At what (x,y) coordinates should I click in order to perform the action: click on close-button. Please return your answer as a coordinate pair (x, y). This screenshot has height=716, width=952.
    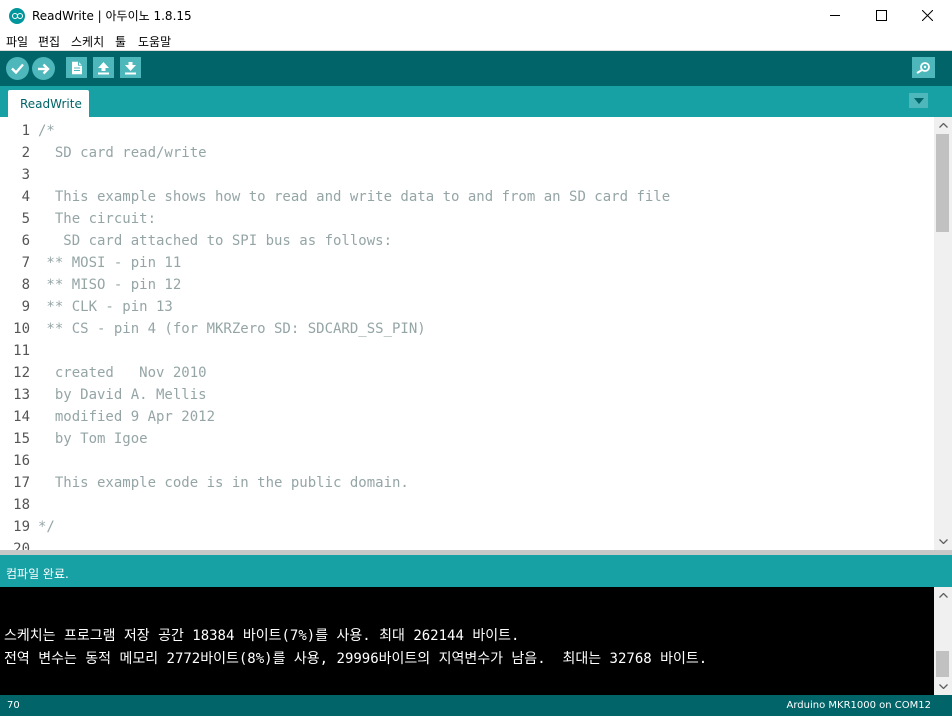
    Looking at the image, I should click on (927, 15).